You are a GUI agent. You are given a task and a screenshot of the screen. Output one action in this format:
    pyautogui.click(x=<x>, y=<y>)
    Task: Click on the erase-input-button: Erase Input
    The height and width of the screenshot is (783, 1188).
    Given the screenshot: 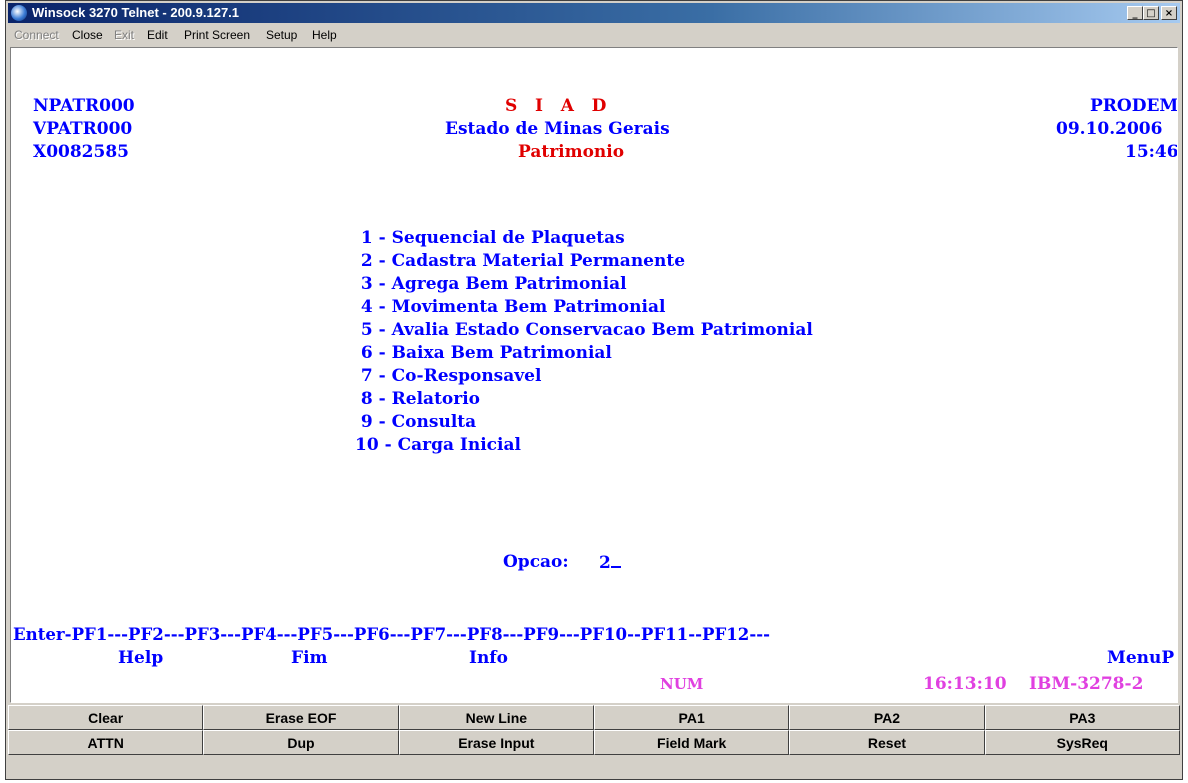 What is the action you would take?
    pyautogui.click(x=496, y=742)
    